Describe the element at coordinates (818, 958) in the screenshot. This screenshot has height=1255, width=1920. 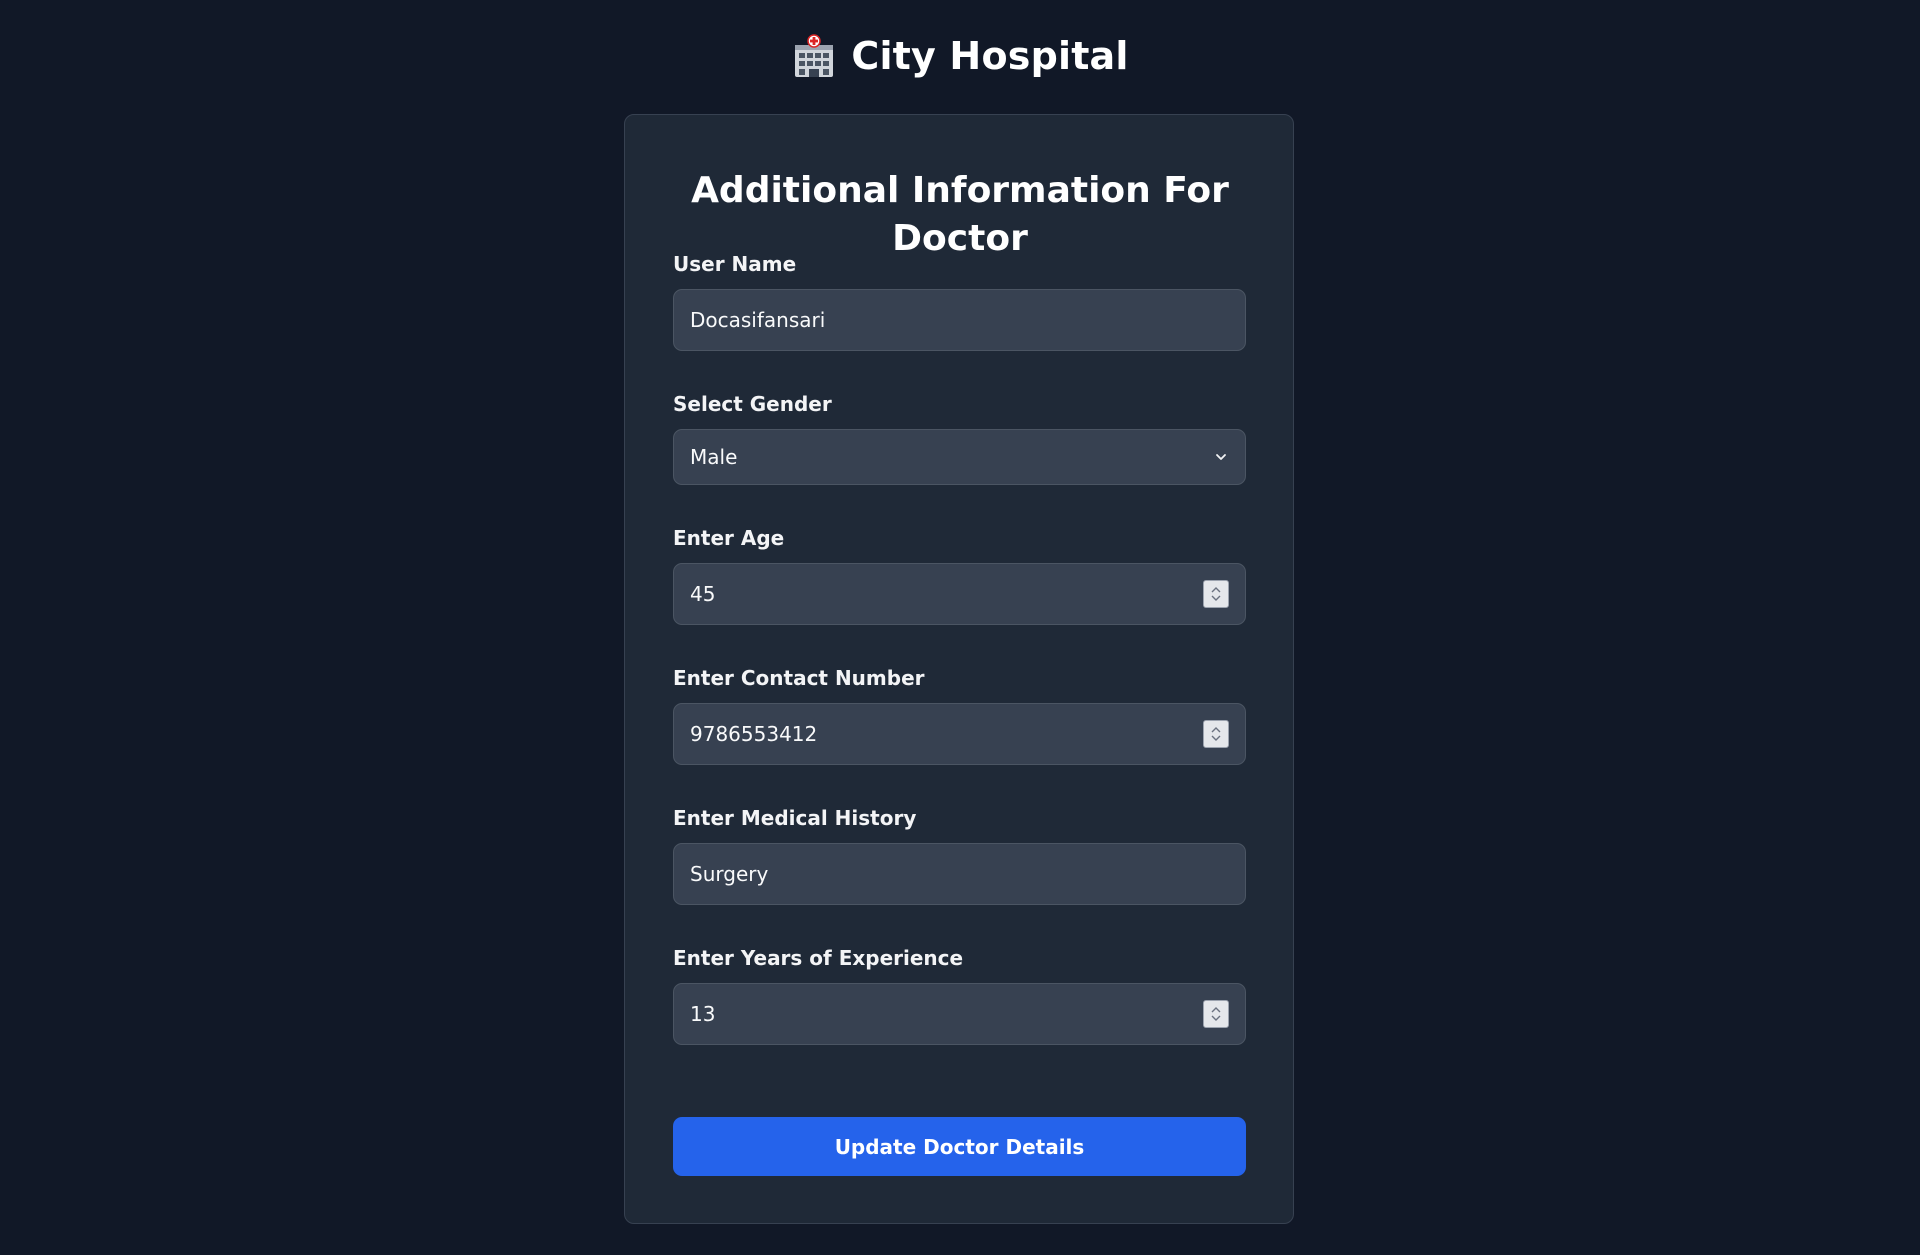
I see `experience-label: Enter Years of Experience` at that location.